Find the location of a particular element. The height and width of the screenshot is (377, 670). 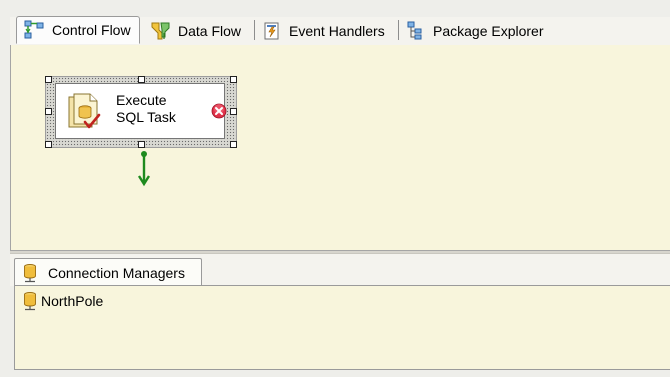

event-handlers-icon is located at coordinates (271, 31).